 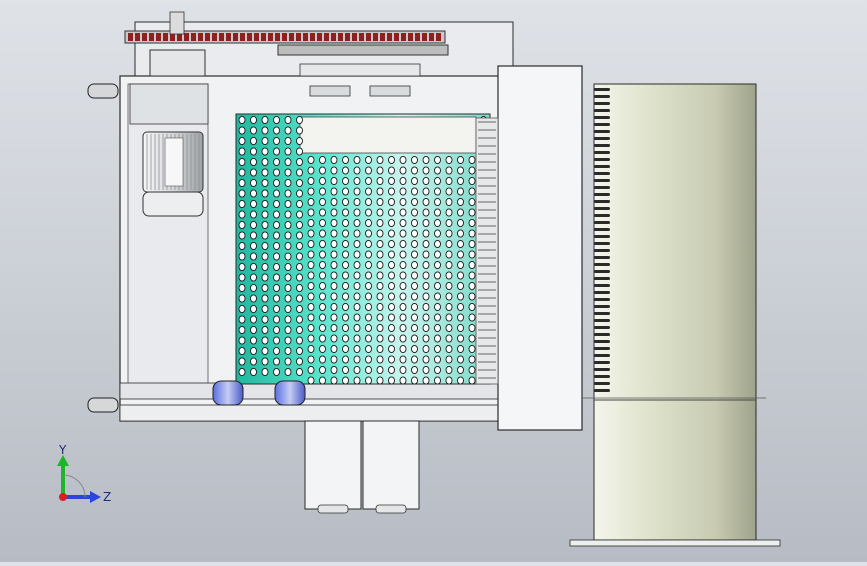 What do you see at coordinates (311, 391) in the screenshot?
I see `frame-bottom-rail` at bounding box center [311, 391].